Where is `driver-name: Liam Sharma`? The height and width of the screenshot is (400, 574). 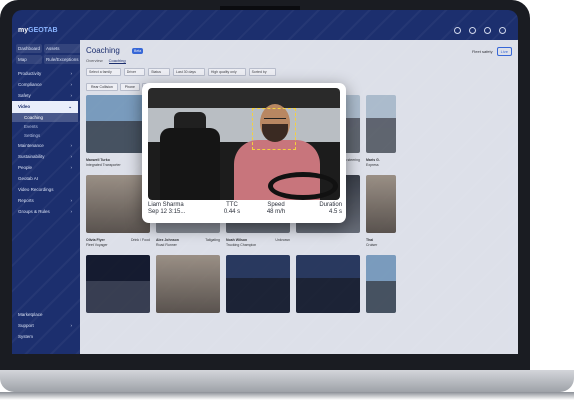
driver-name: Liam Sharma is located at coordinates (166, 205).